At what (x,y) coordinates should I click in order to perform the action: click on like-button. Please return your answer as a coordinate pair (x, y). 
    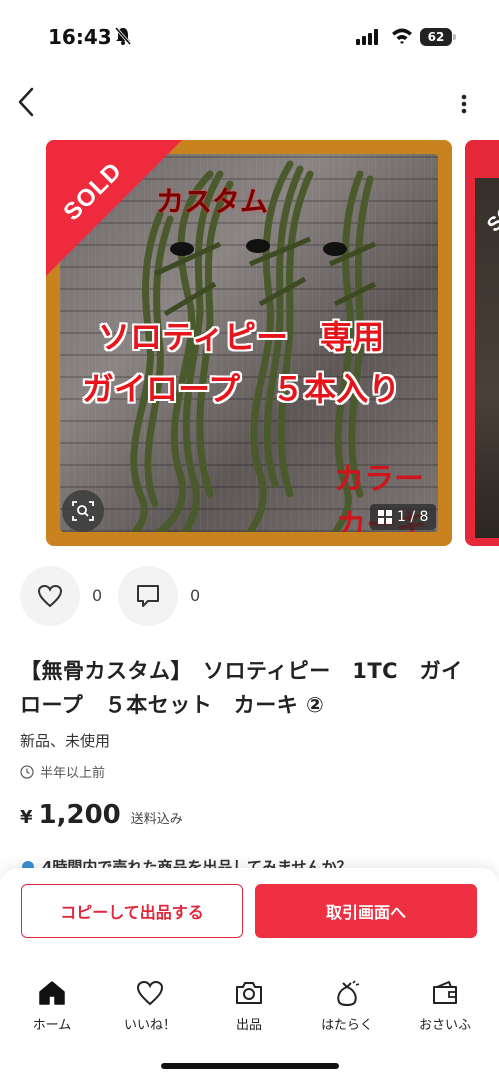
    Looking at the image, I should click on (50, 596).